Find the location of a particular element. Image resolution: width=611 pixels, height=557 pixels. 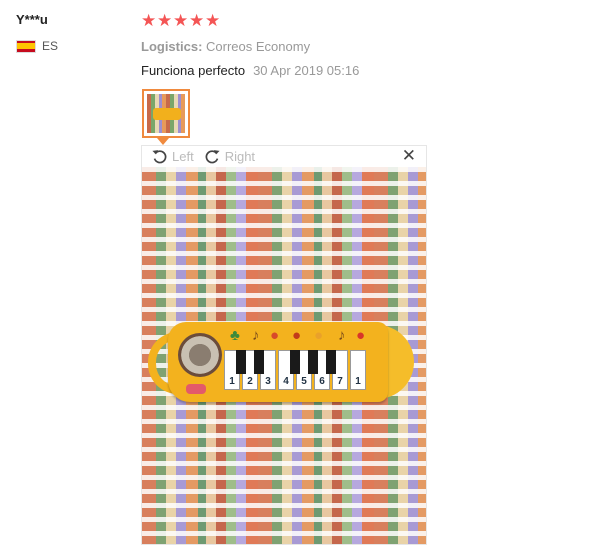

viewer-toolbar: Left Right ✕ is located at coordinates (284, 156).